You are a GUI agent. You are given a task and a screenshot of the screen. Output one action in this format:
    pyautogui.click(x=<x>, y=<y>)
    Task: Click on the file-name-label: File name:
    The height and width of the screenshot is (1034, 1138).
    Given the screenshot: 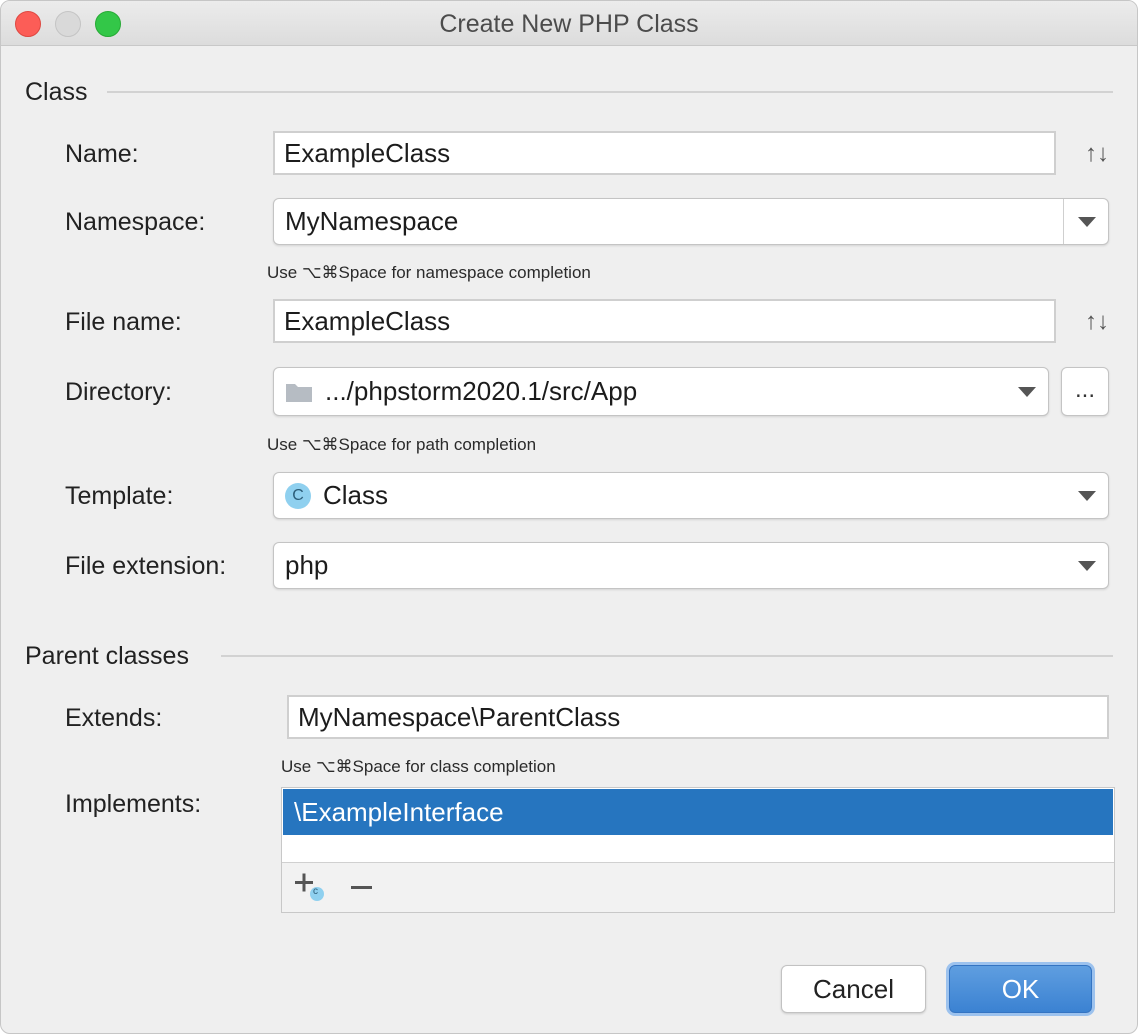 What is the action you would take?
    pyautogui.click(x=123, y=322)
    